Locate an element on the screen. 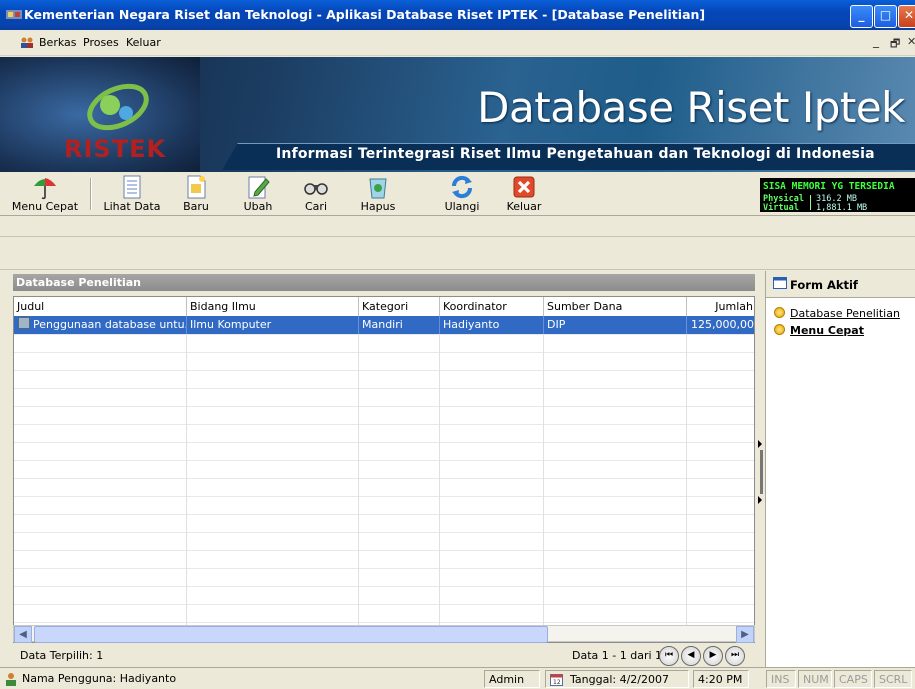 Image resolution: width=915 pixels, height=689 pixels. status-user: Nama Pengguna: Hadiyanto is located at coordinates (242, 679).